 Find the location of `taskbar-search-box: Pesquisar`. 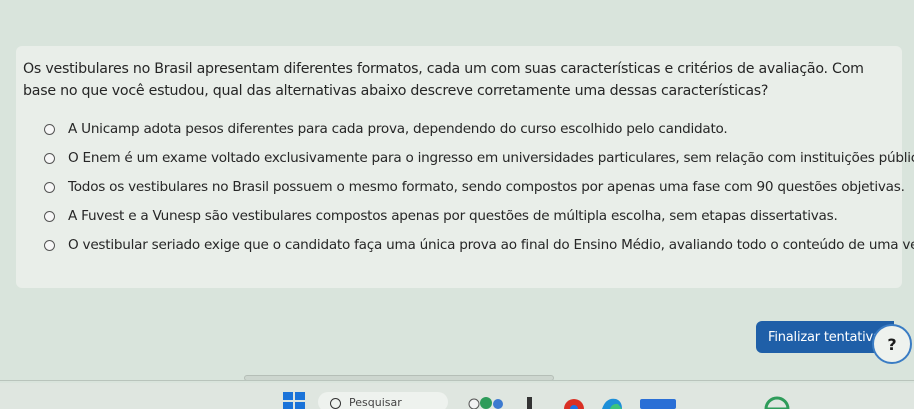

taskbar-search-box: Pesquisar is located at coordinates (383, 400).